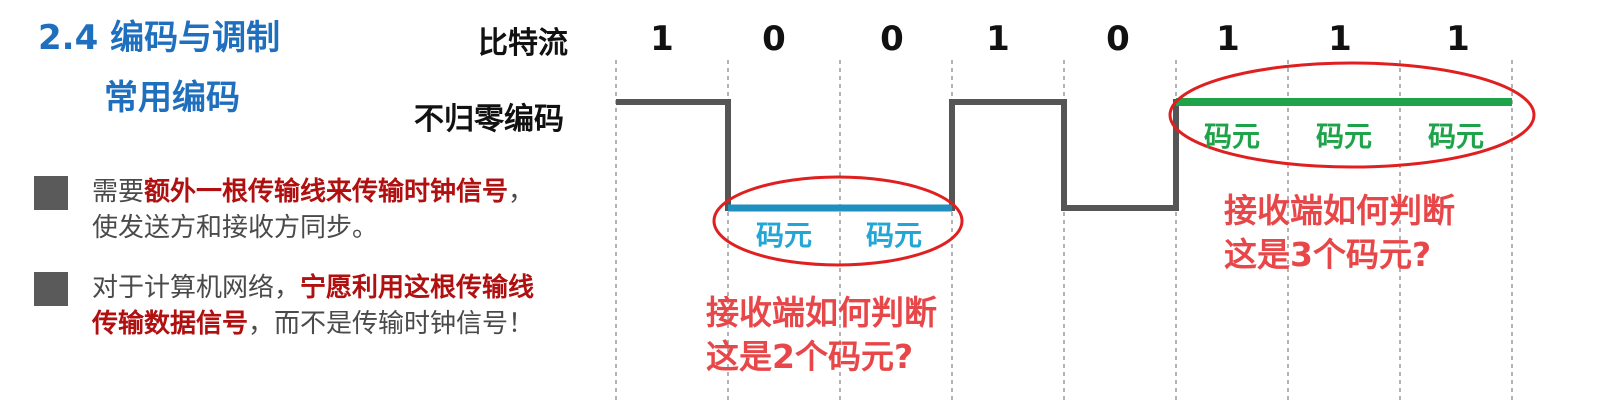 This screenshot has height=400, width=1604. What do you see at coordinates (809, 356) in the screenshot?
I see `question-two-line-2: 这是2个码元?` at bounding box center [809, 356].